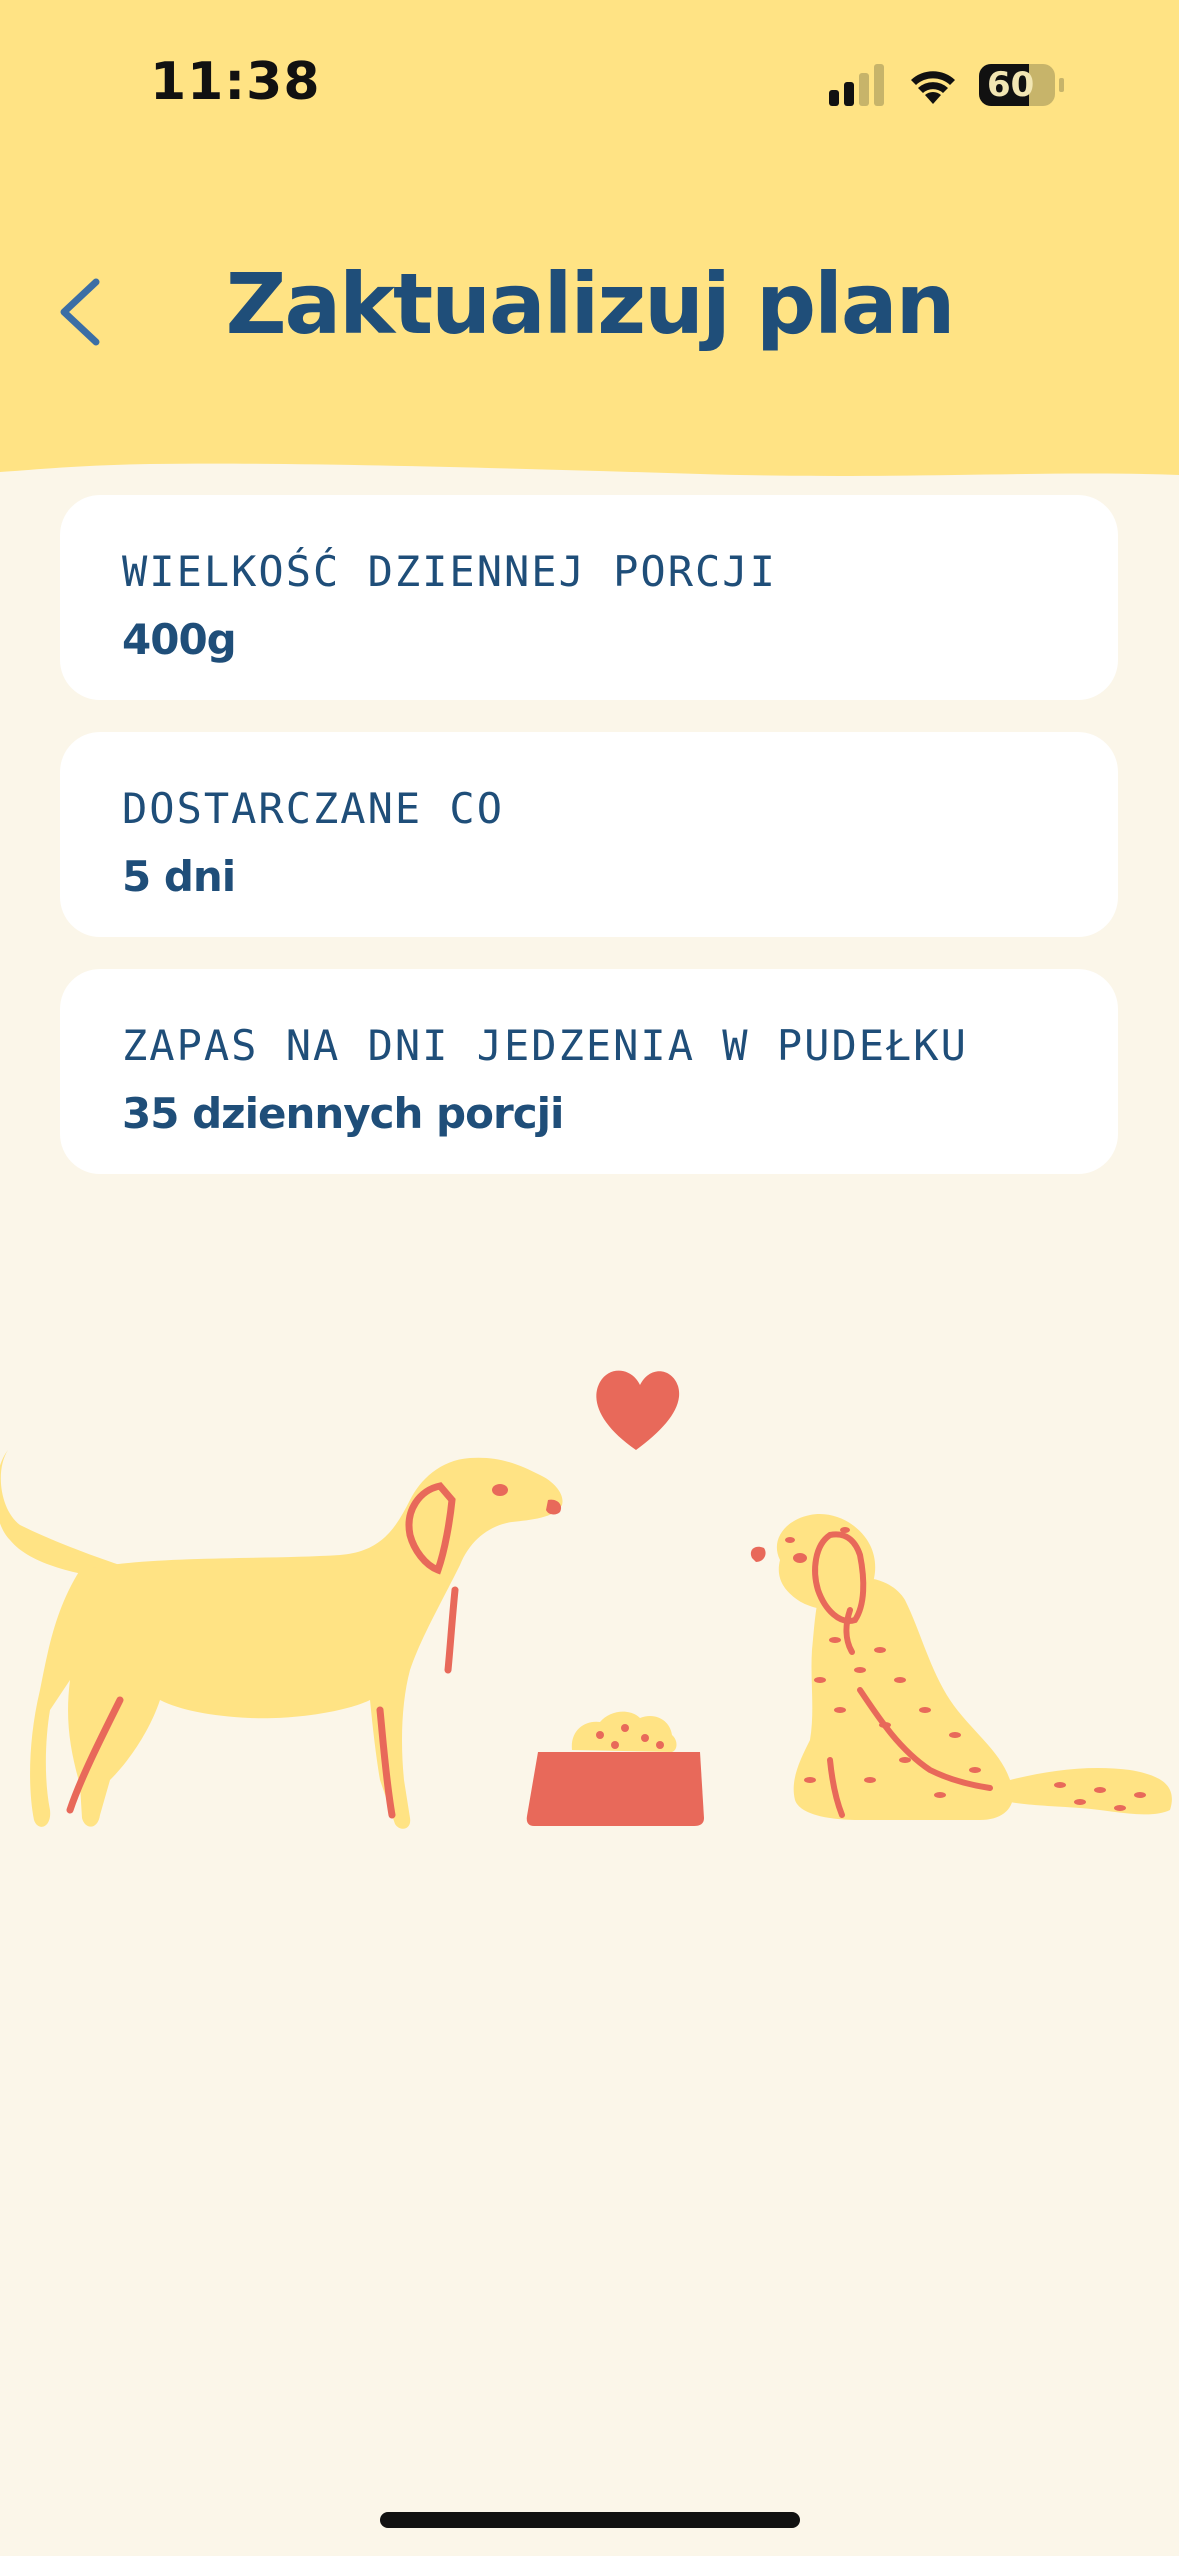  I want to click on daily-portion-card: WIELKOŚĆ DZIENNEJ PORCJI 400g, so click(589, 597).